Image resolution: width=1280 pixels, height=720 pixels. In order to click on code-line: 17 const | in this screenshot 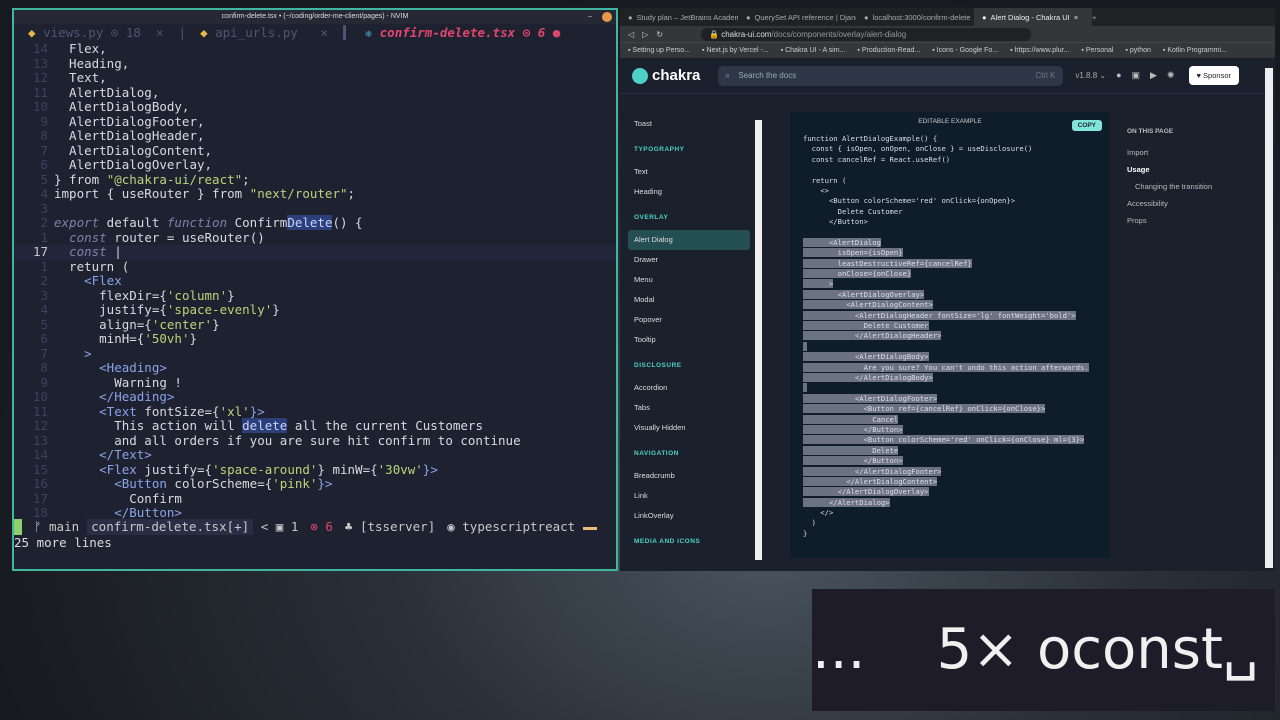, I will do `click(315, 252)`.